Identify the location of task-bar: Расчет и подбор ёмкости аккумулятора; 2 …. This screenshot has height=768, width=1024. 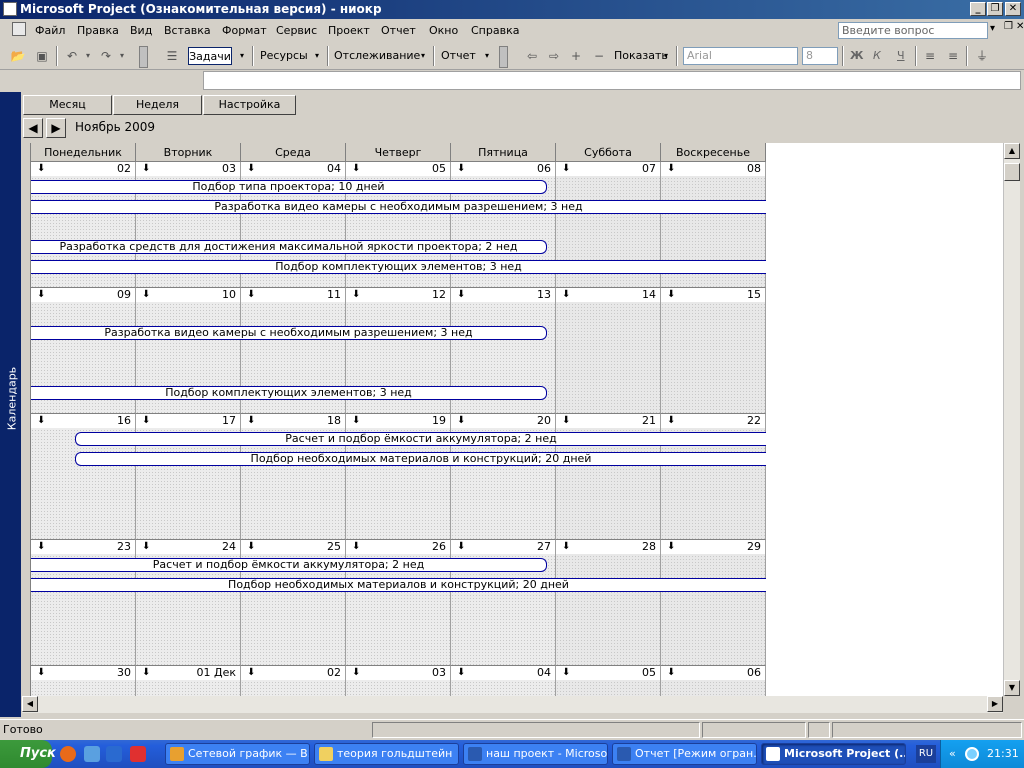
(420, 439).